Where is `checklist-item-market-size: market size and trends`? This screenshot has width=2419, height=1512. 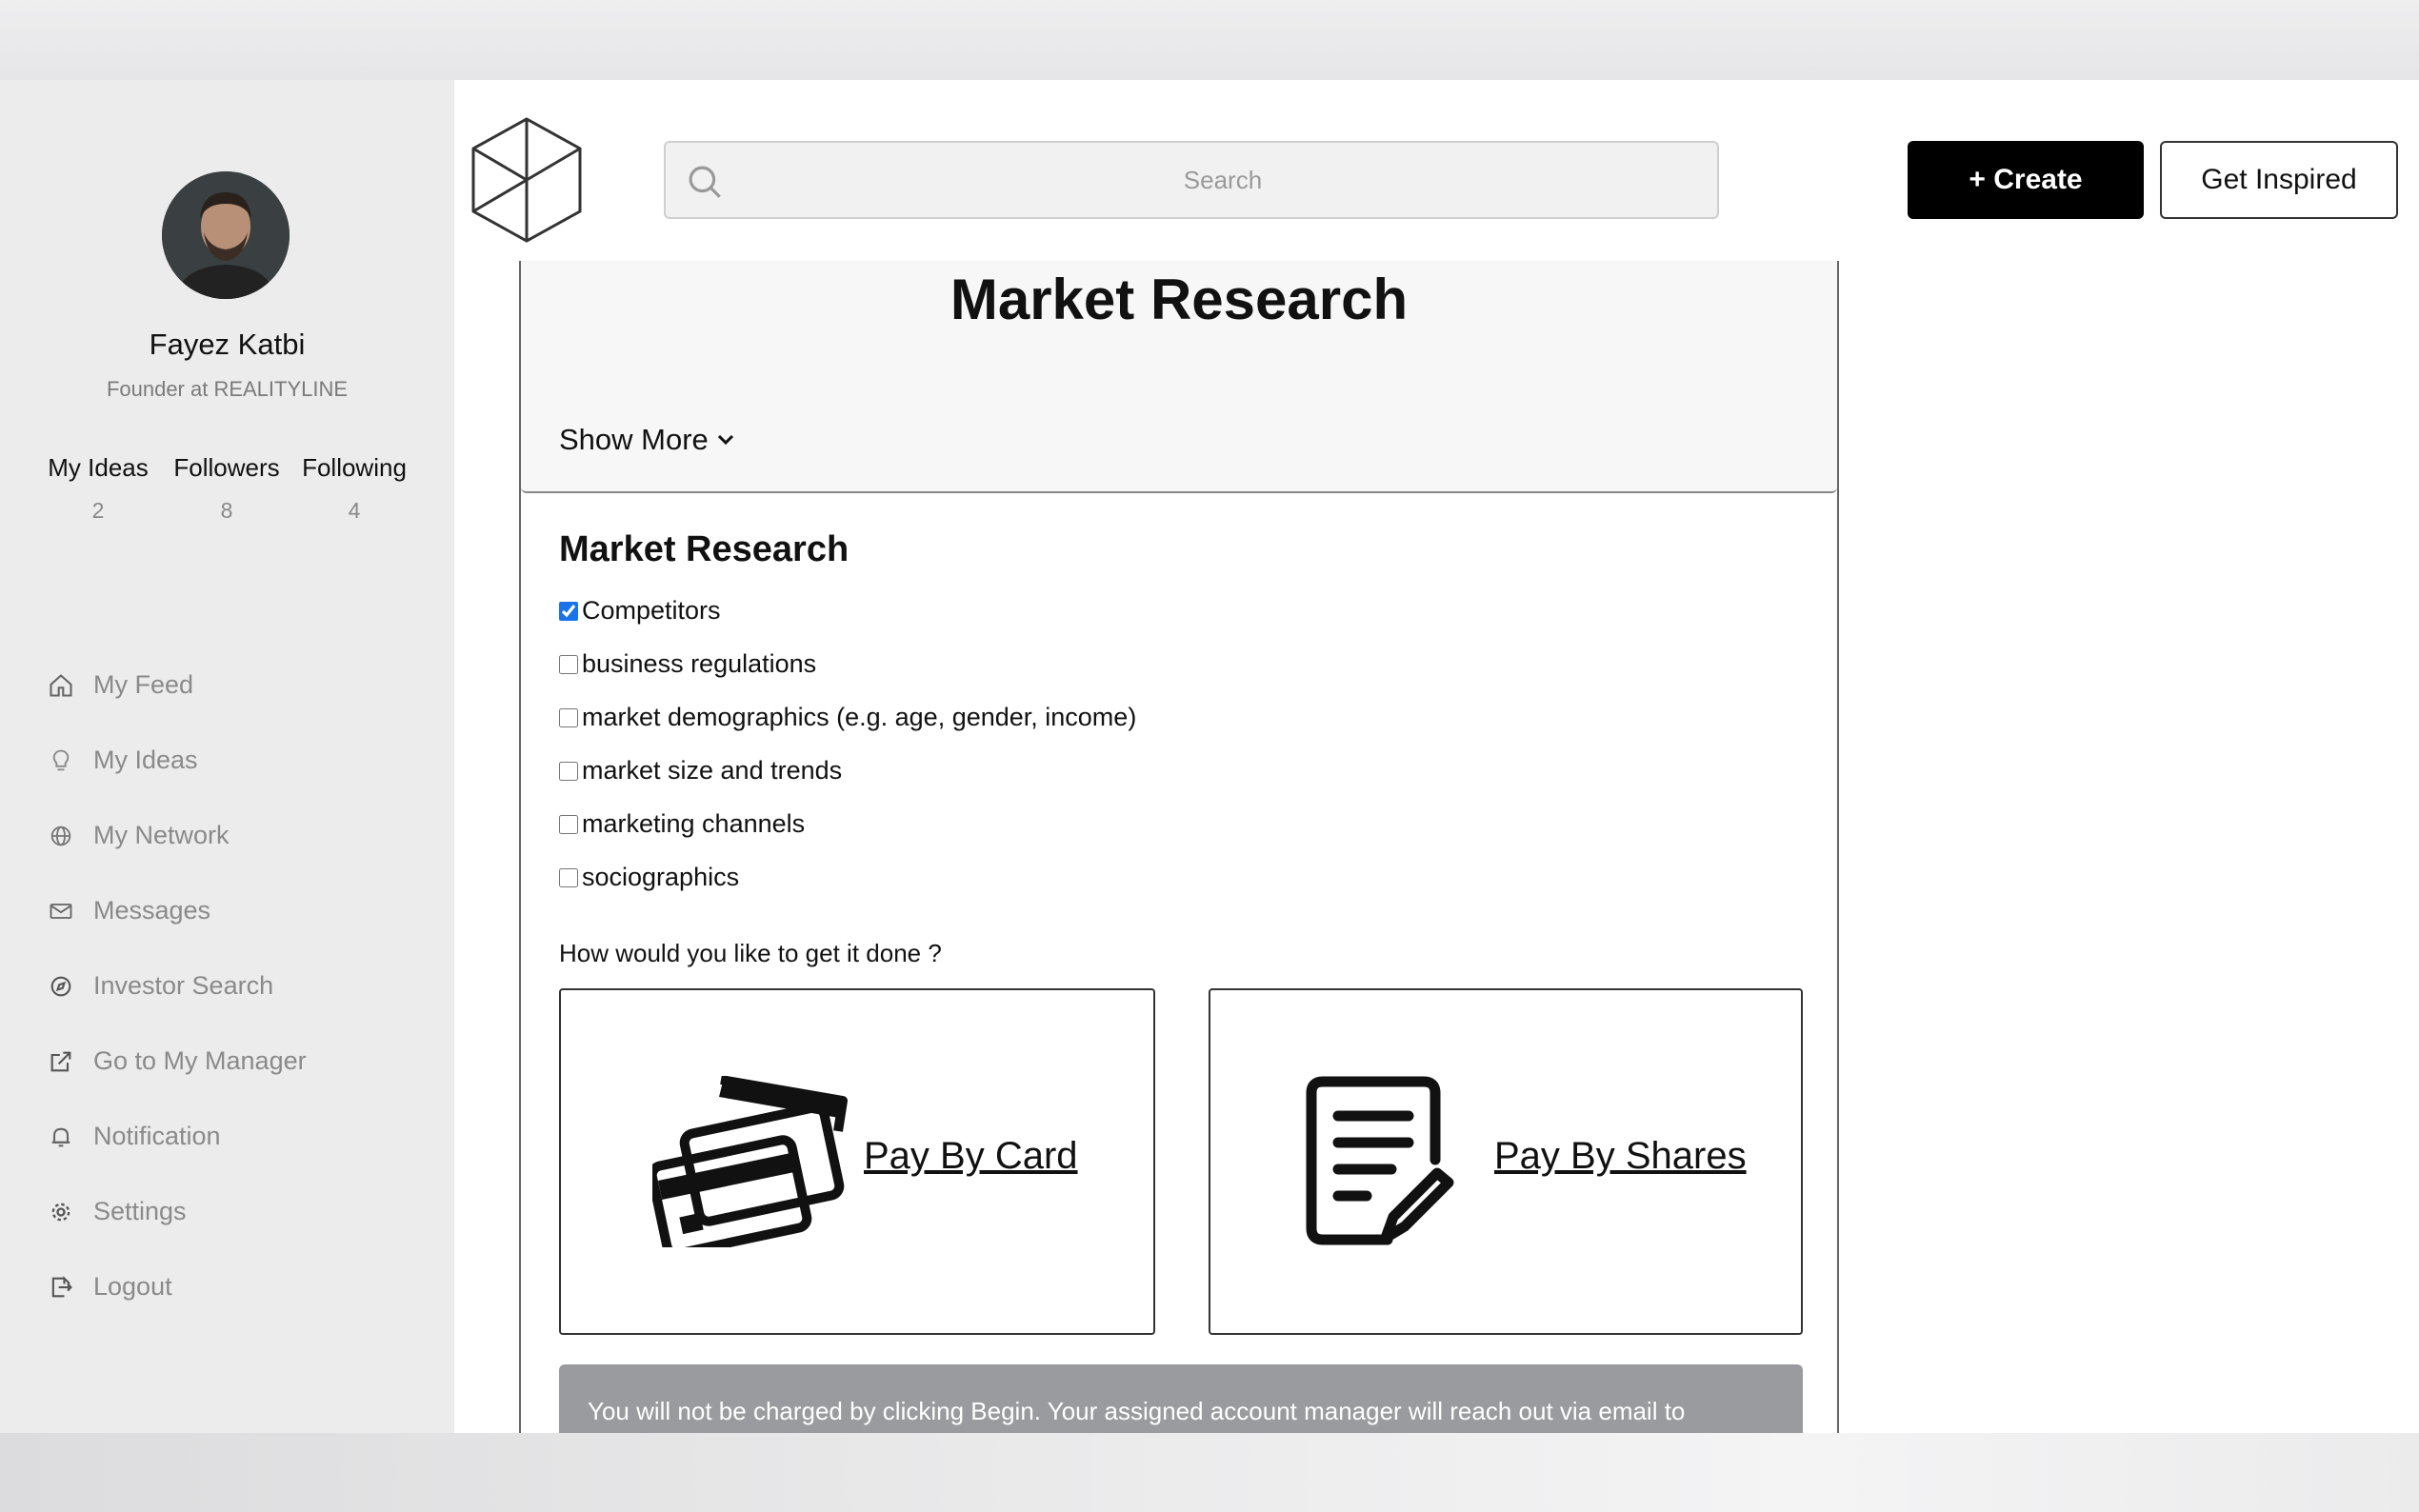 checklist-item-market-size: market size and trends is located at coordinates (700, 771).